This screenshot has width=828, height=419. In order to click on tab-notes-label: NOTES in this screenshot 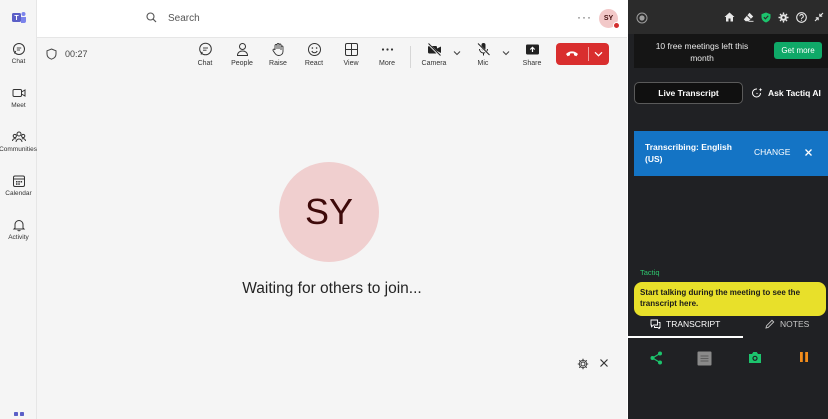, I will do `click(795, 324)`.